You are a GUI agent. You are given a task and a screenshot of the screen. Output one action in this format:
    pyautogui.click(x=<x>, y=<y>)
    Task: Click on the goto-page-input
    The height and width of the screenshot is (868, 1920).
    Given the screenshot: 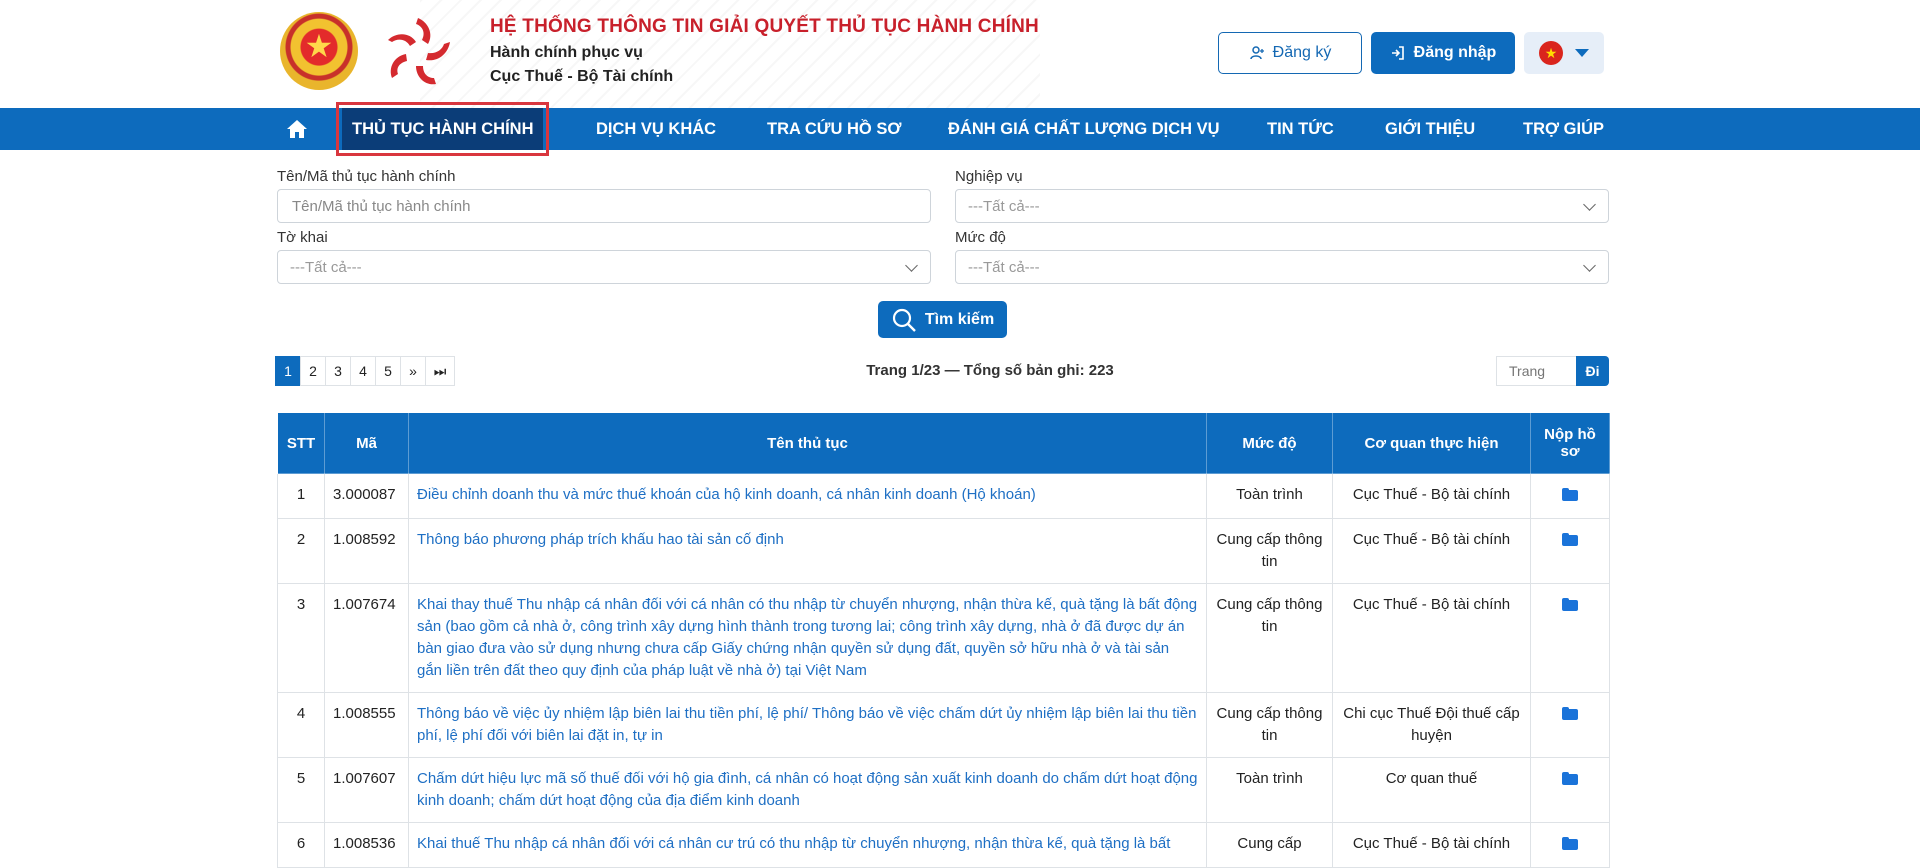 What is the action you would take?
    pyautogui.click(x=1536, y=371)
    